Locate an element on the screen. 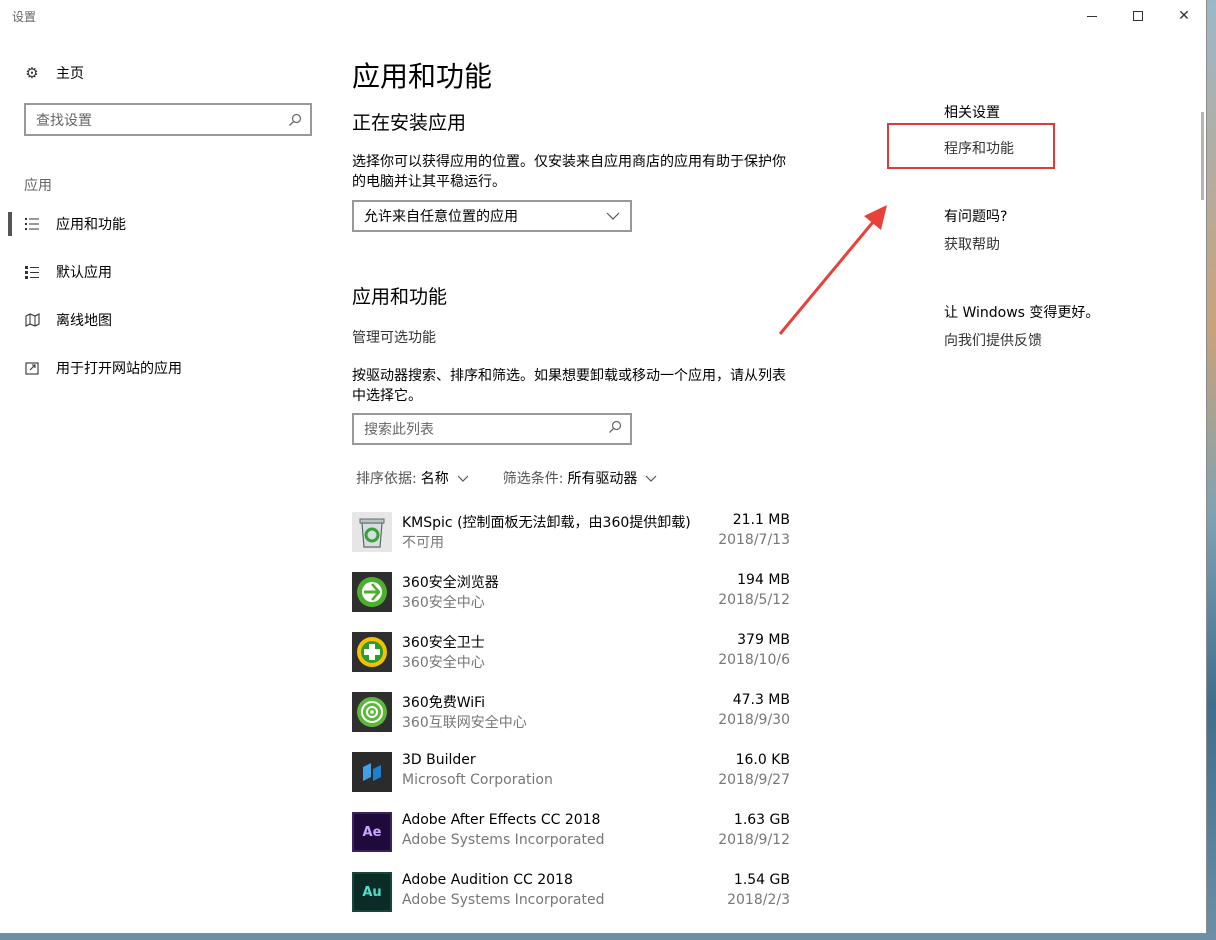 This screenshot has width=1216, height=940. app-publisher: 360互联网安全中心 is located at coordinates (464, 723).